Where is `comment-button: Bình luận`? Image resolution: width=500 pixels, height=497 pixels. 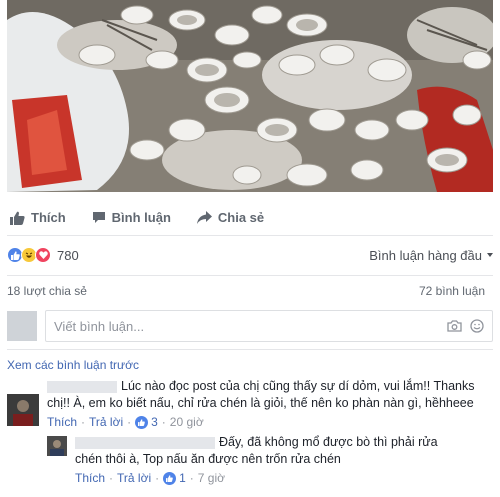
comment-button: Bình luận is located at coordinates (131, 217).